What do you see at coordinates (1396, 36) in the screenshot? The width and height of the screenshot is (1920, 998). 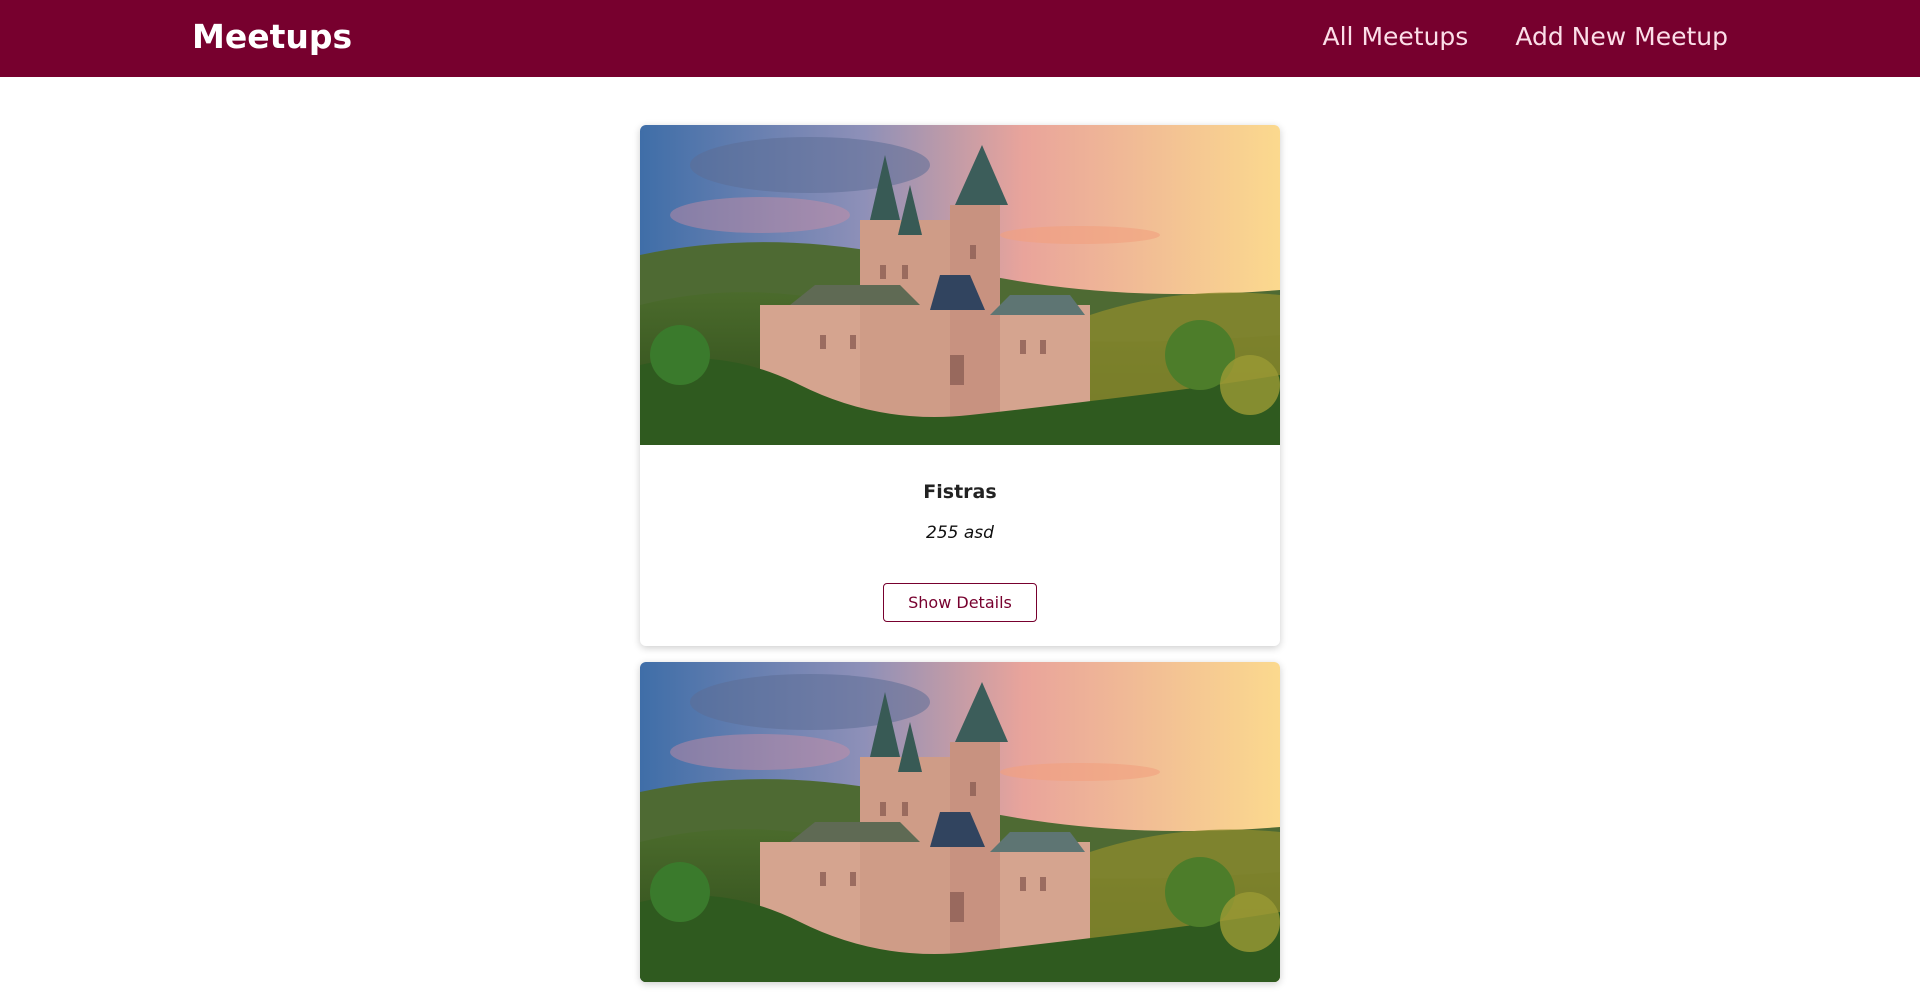 I see `nav-all-meetups: All Meetups` at bounding box center [1396, 36].